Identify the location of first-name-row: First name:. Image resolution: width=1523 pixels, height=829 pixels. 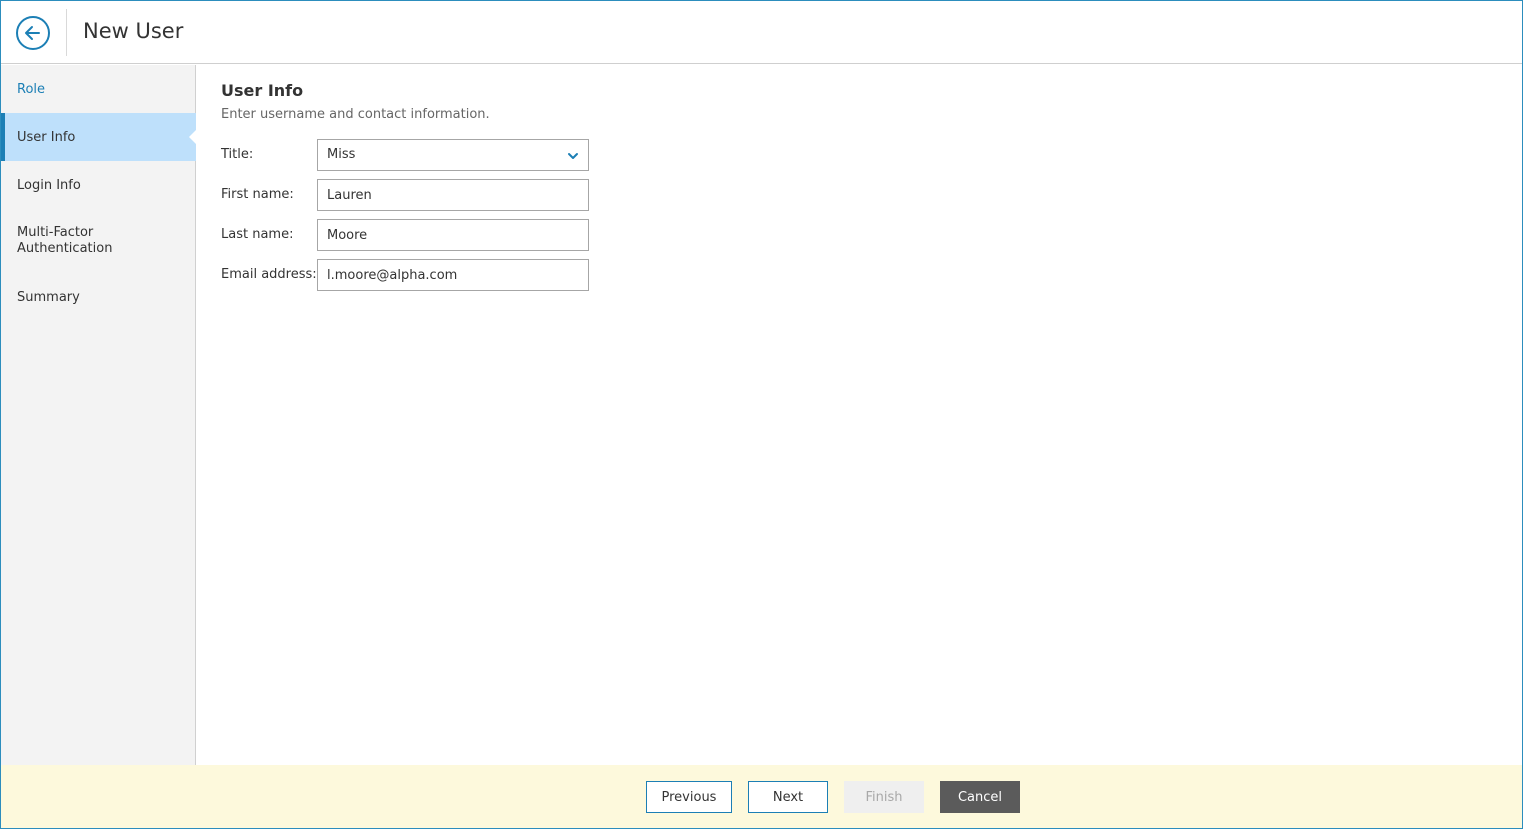
(521, 195).